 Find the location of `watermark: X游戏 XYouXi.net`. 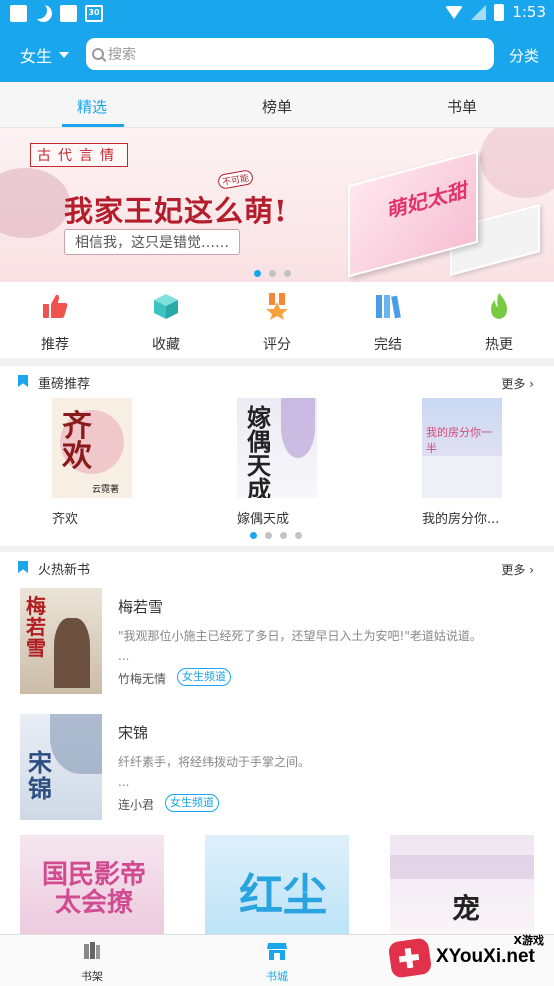

watermark: X游戏 XYouXi.net is located at coordinates (469, 958).